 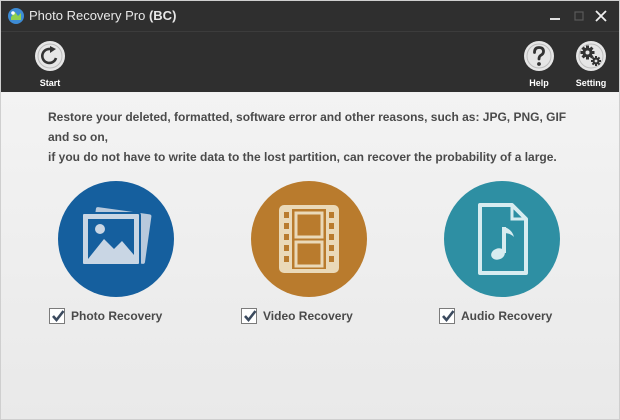 What do you see at coordinates (16, 16) in the screenshot?
I see `recovery-app-icon` at bounding box center [16, 16].